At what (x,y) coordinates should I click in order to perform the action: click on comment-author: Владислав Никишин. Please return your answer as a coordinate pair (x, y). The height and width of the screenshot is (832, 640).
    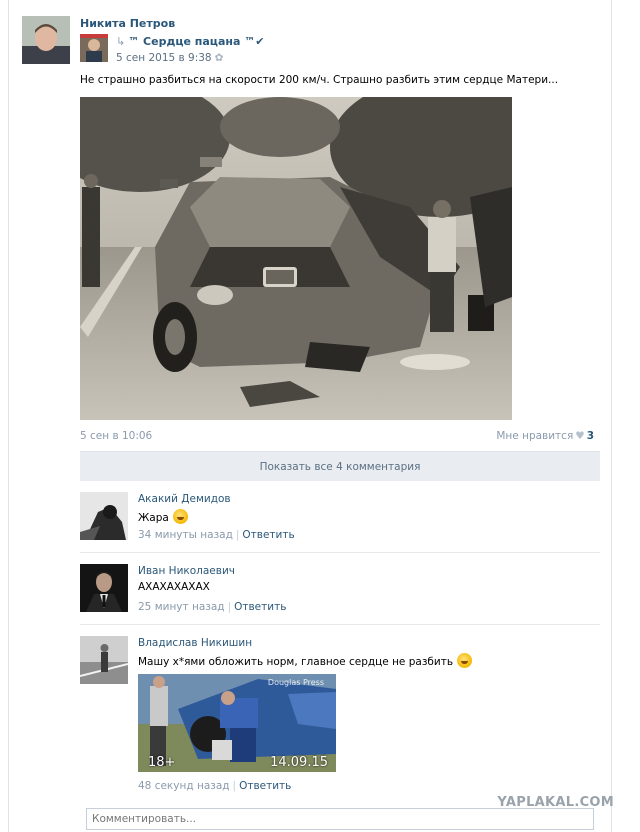
    Looking at the image, I should click on (195, 643).